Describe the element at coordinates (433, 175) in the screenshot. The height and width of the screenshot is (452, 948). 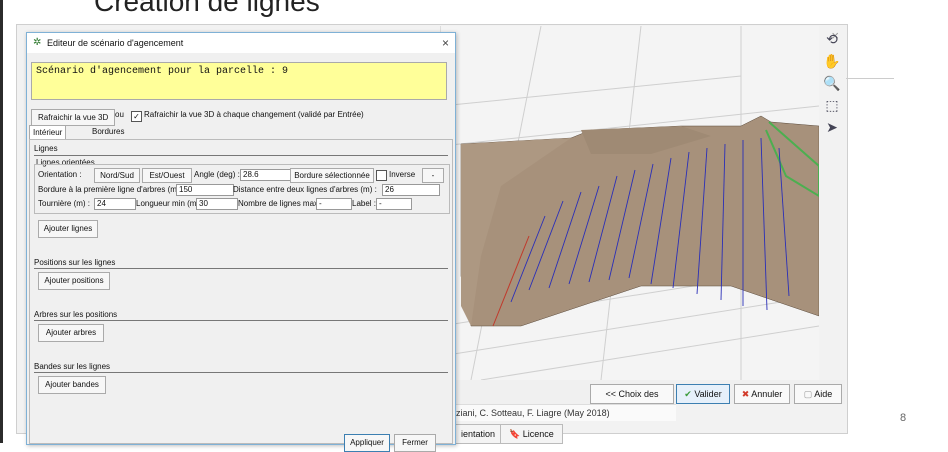
I see `dash-button: -` at that location.